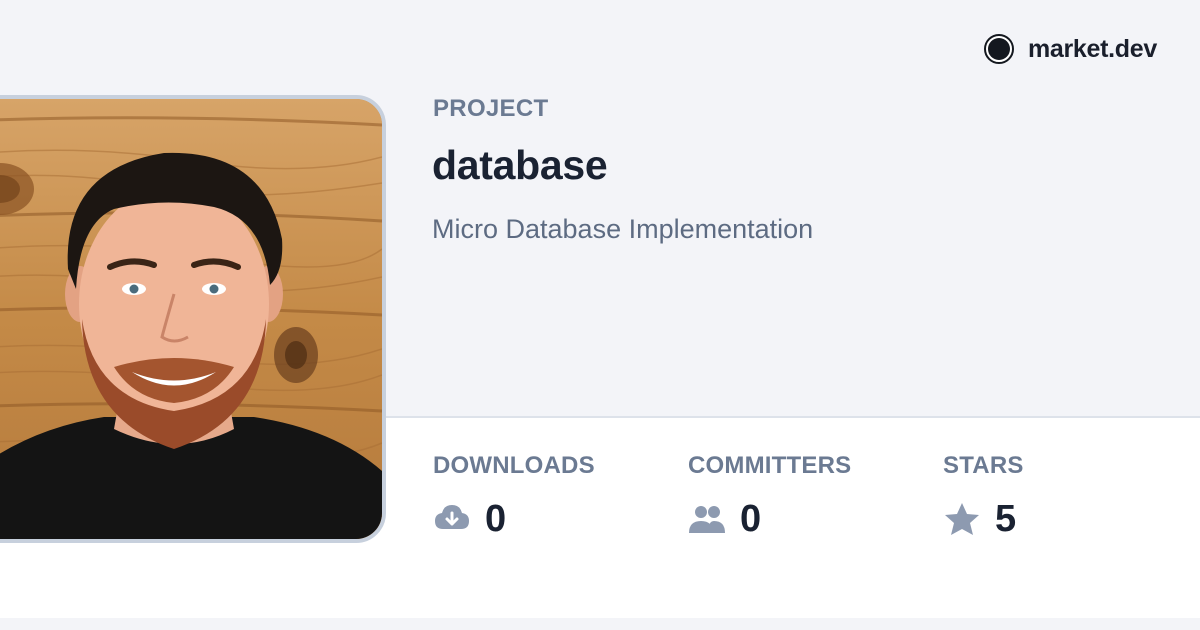  Describe the element at coordinates (1006, 519) in the screenshot. I see `stat-value: 5` at that location.